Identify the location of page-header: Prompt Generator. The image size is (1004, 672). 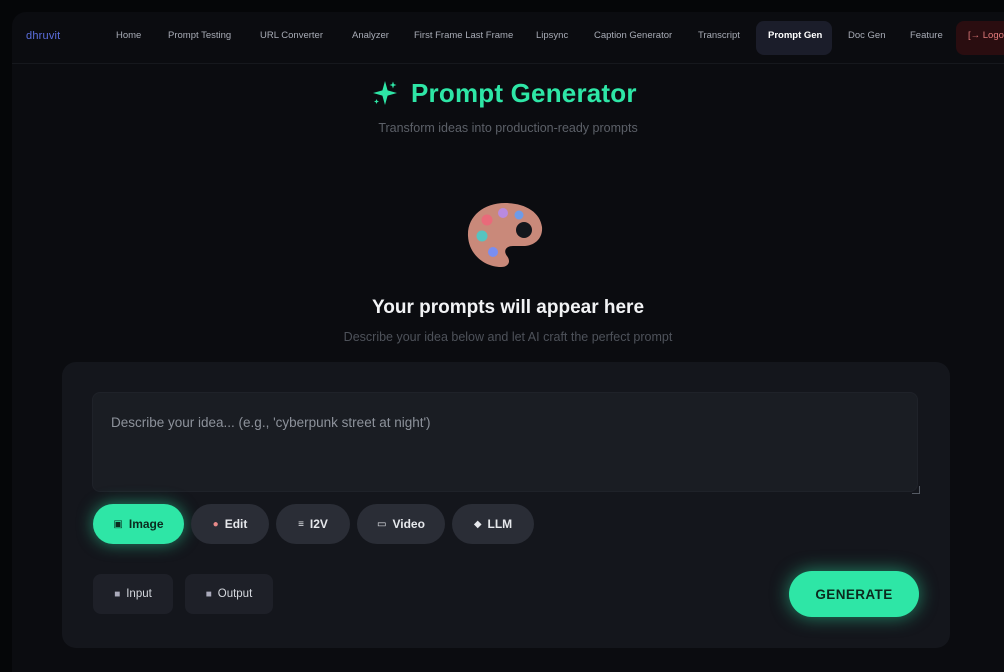
(504, 93).